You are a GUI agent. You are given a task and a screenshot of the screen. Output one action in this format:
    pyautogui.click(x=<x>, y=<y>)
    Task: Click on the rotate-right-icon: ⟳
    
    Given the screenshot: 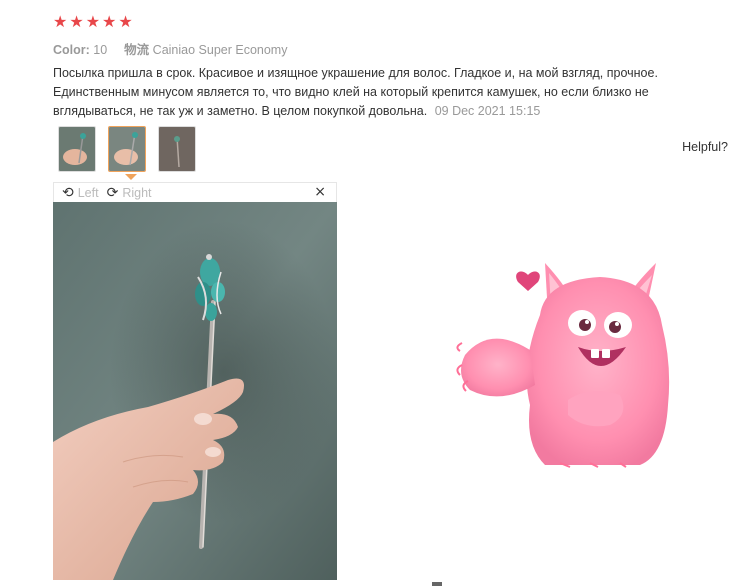 What is the action you would take?
    pyautogui.click(x=112, y=192)
    